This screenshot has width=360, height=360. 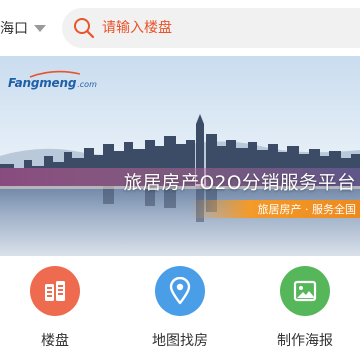 I want to click on quick-link-map-search: 地图找房, so click(x=180, y=308).